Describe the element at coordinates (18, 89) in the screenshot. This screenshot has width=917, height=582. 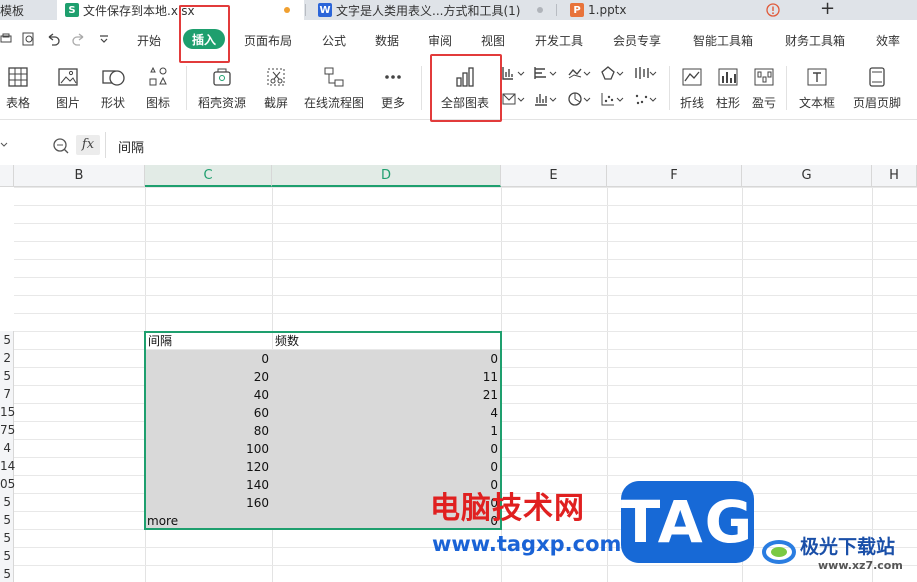
I see `table-button: 表格` at that location.